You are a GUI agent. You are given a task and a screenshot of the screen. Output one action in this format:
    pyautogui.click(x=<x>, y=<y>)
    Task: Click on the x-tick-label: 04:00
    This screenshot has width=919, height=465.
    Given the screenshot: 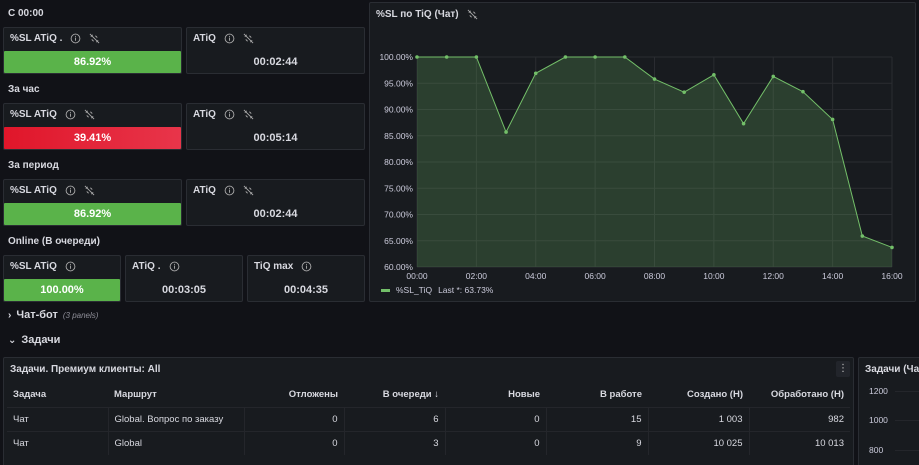 What is the action you would take?
    pyautogui.click(x=536, y=276)
    